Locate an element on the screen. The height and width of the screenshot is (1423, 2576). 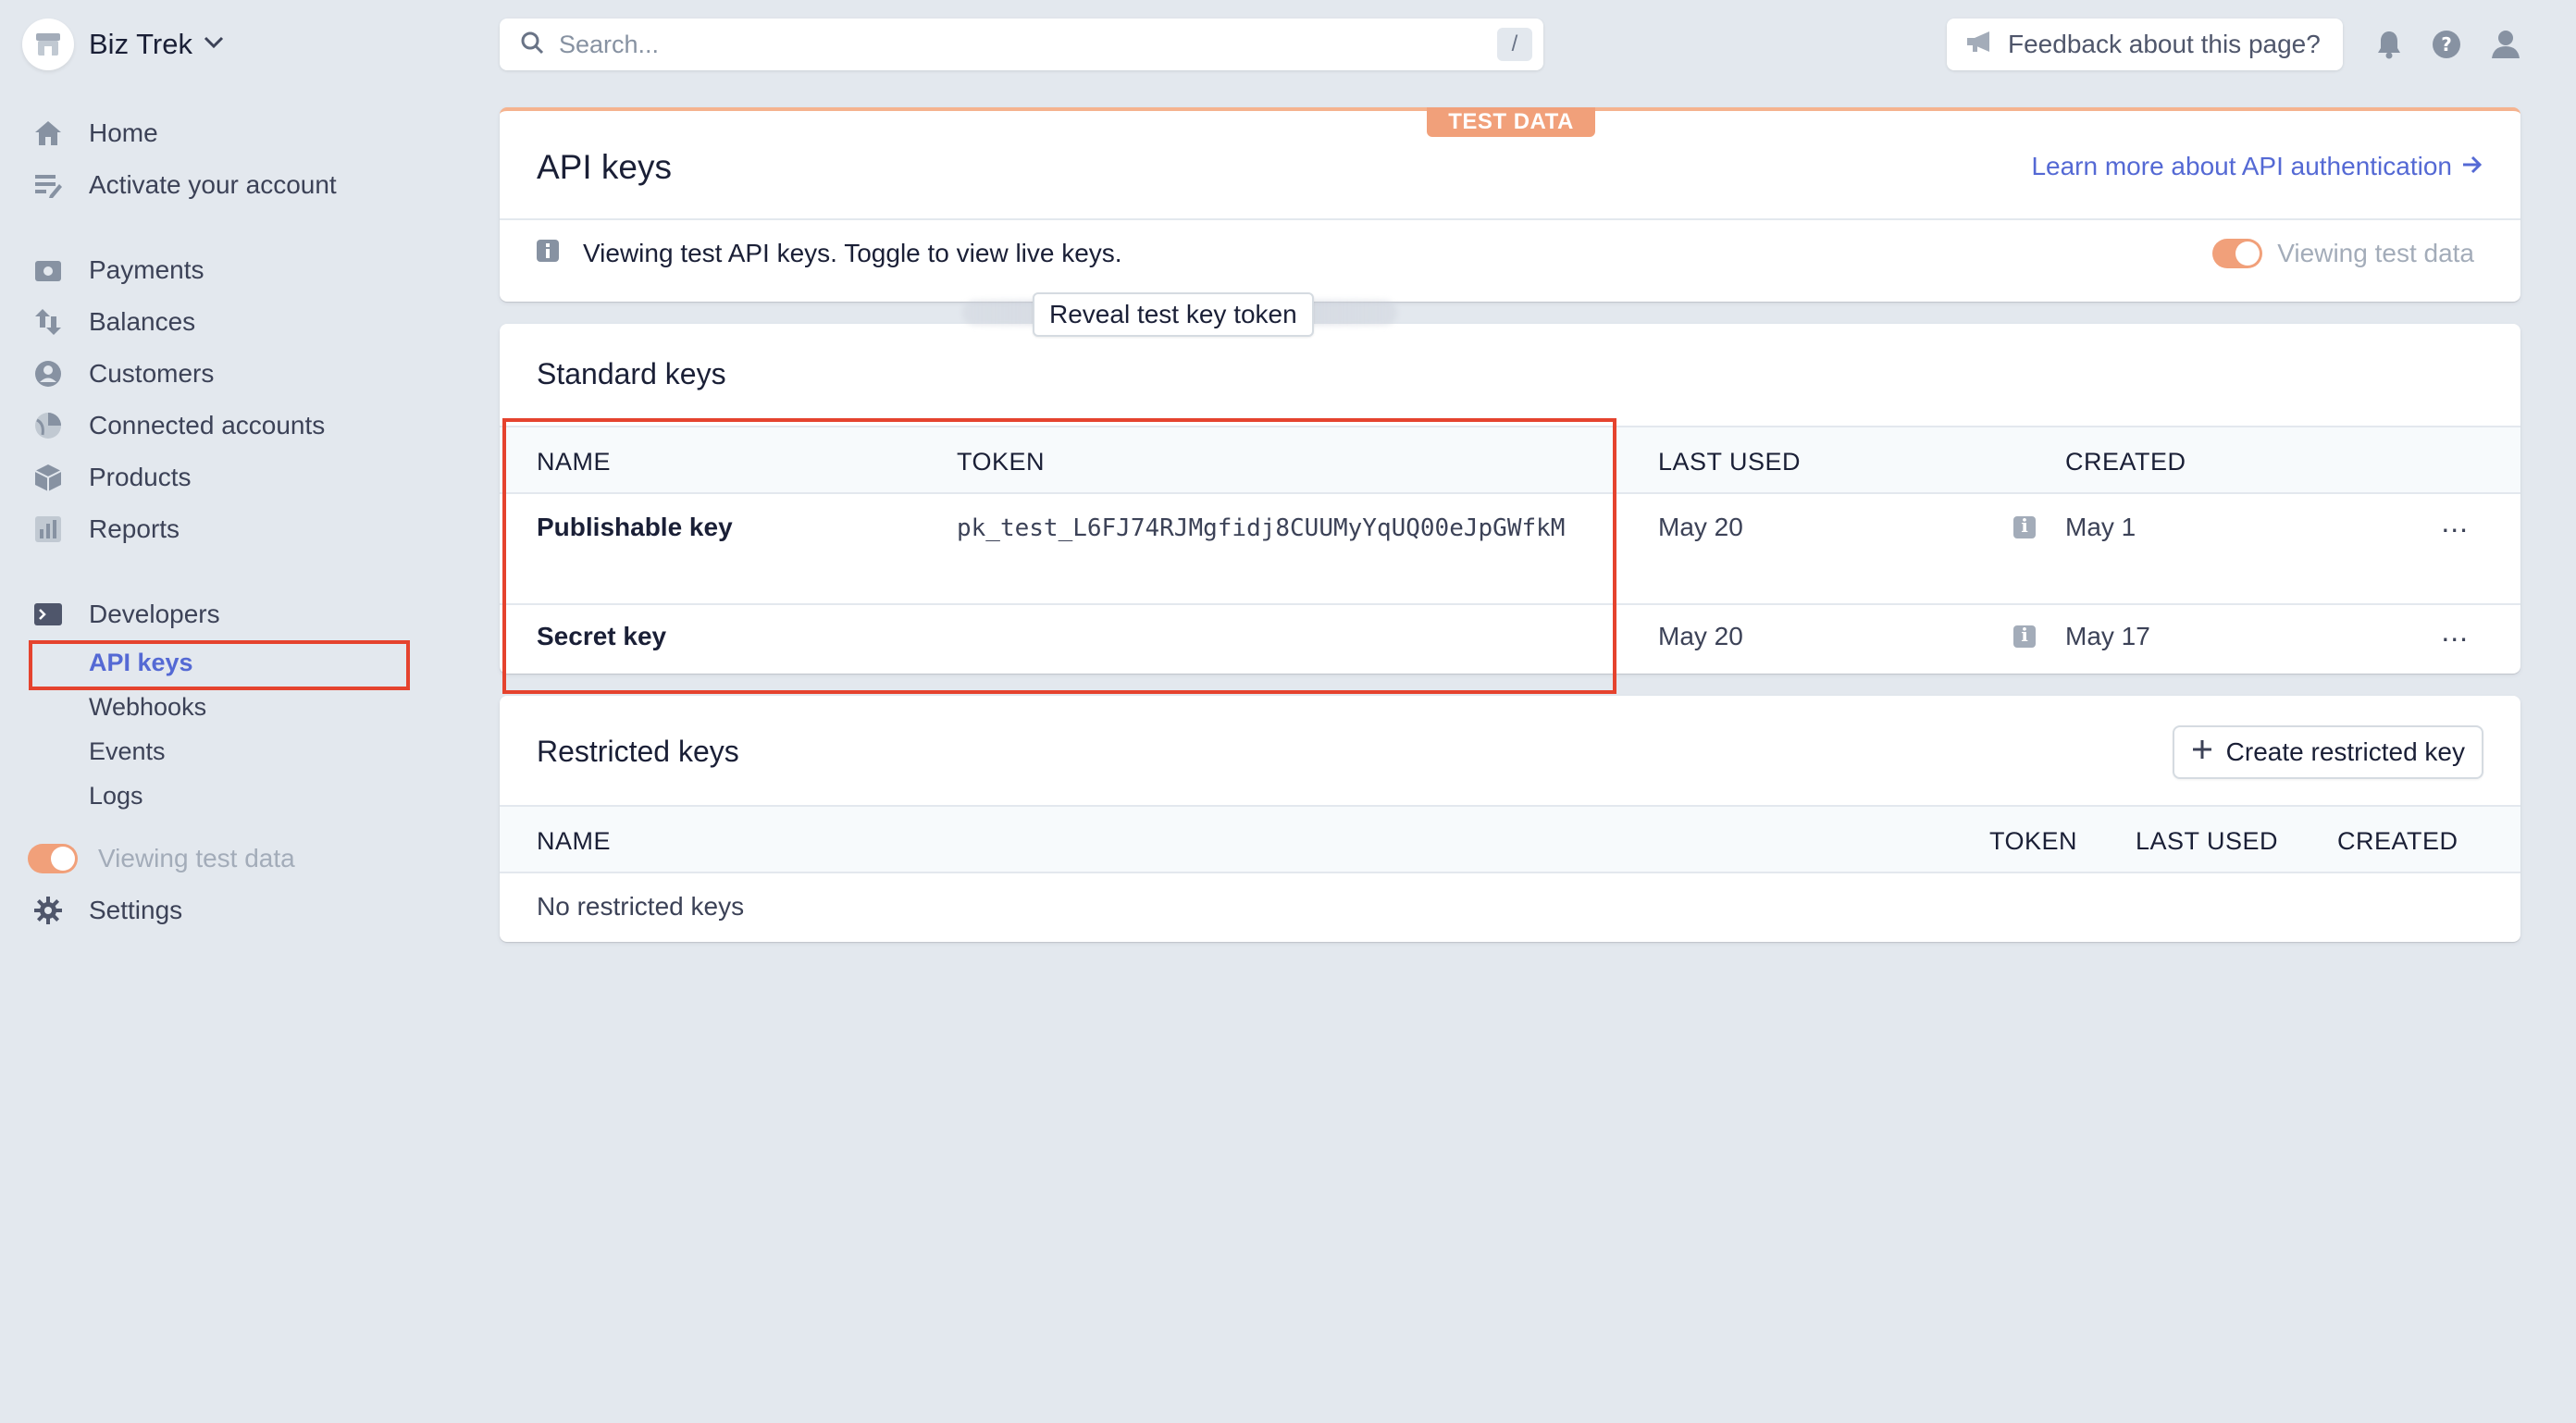
checklist-icon is located at coordinates (48, 185).